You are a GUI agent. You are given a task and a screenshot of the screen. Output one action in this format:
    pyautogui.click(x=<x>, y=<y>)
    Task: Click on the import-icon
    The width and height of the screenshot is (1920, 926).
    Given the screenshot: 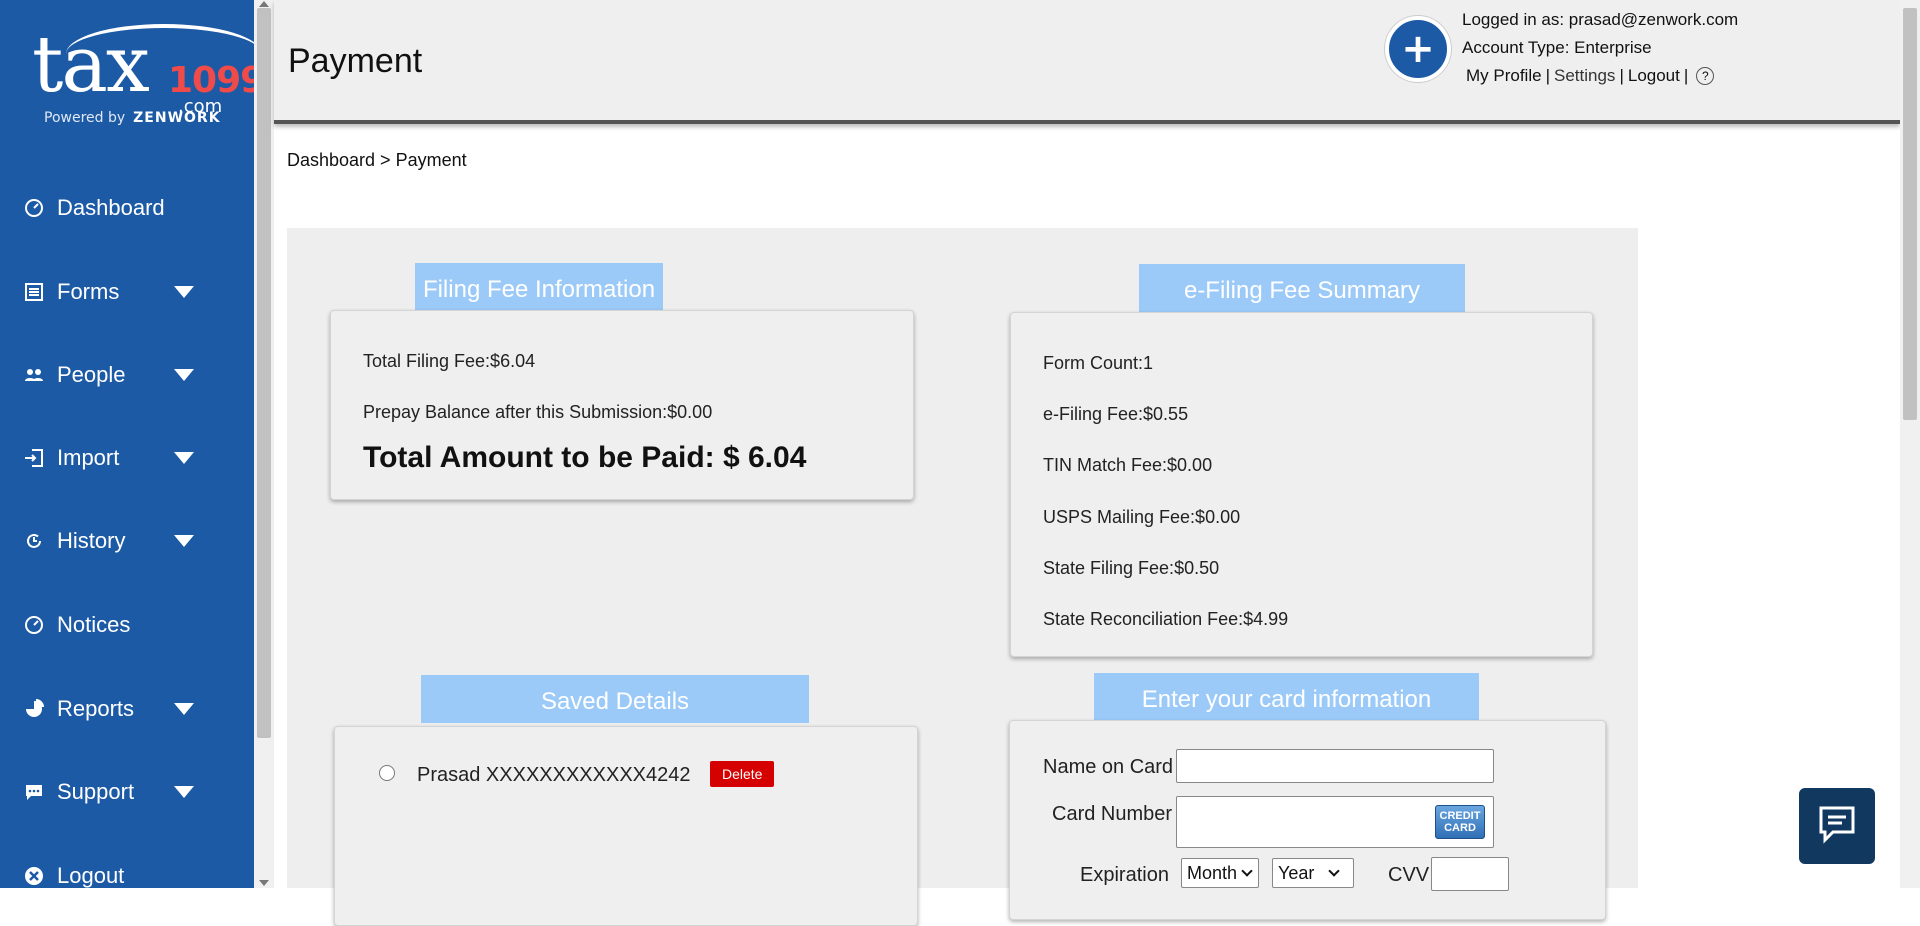 What is the action you would take?
    pyautogui.click(x=34, y=458)
    